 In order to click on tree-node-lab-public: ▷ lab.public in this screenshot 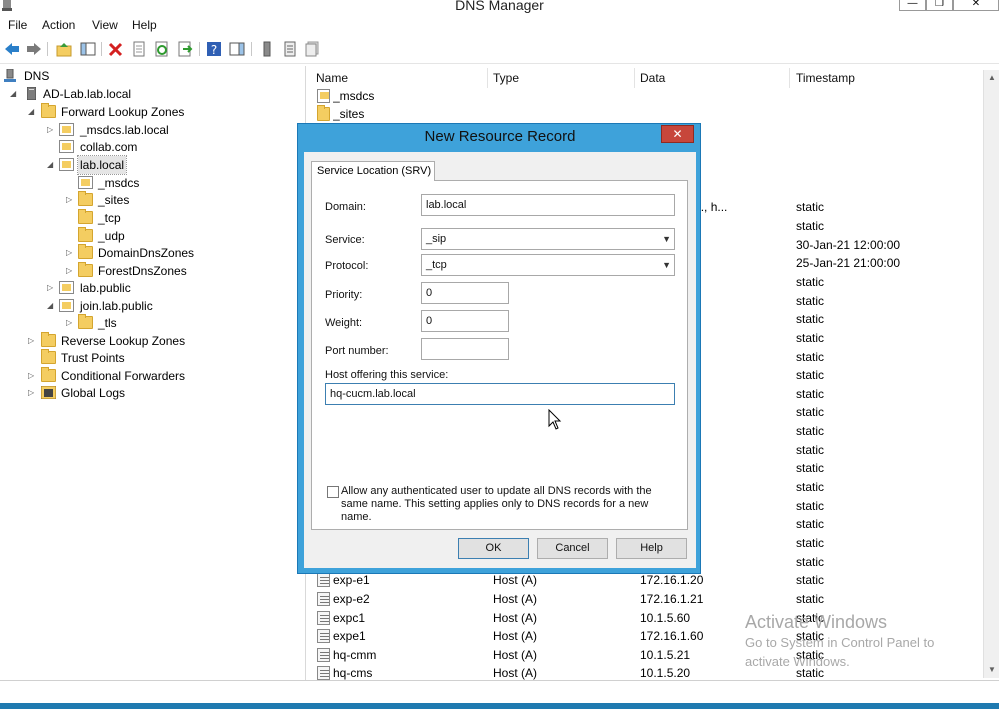, I will do `click(150, 288)`.